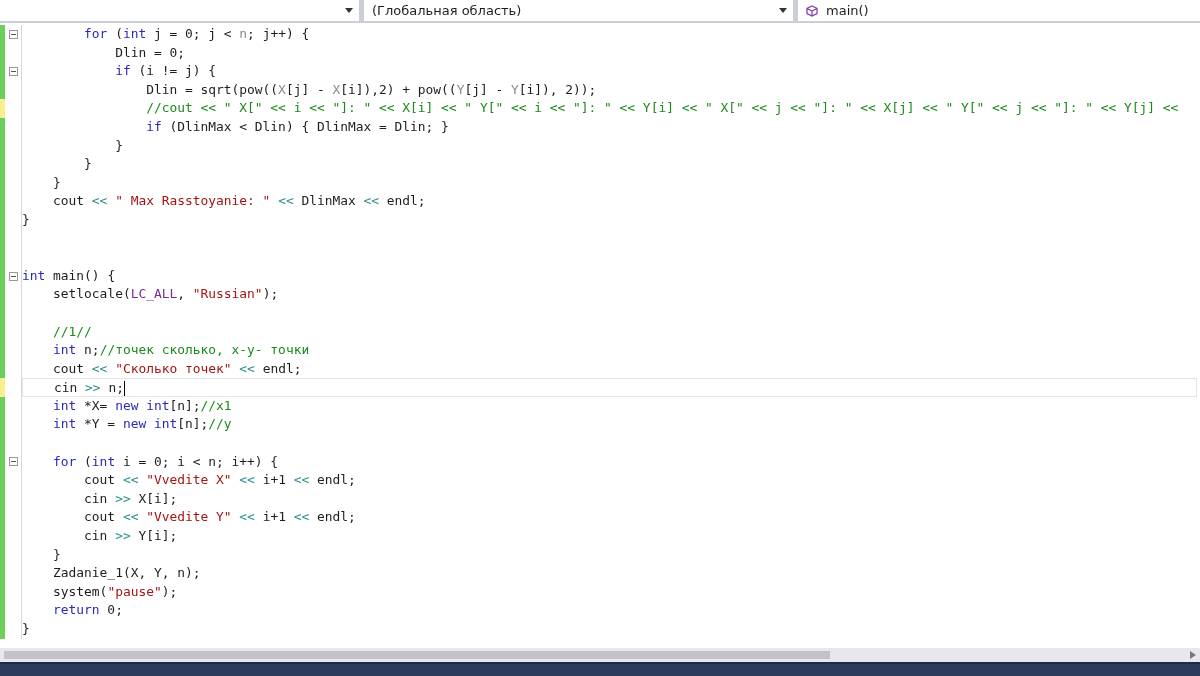 This screenshot has width=1200, height=676. What do you see at coordinates (142, 424) in the screenshot?
I see `code-line: int *Y = new int[n];//y` at bounding box center [142, 424].